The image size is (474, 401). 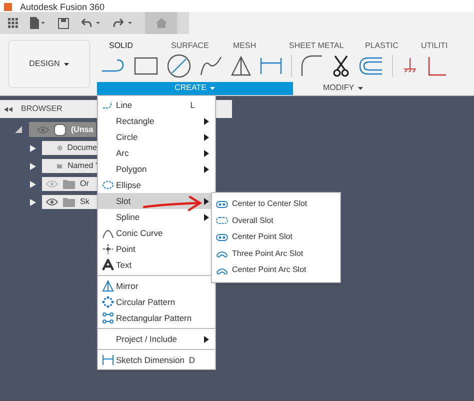 I want to click on tree-item-label: Sk, so click(x=85, y=202).